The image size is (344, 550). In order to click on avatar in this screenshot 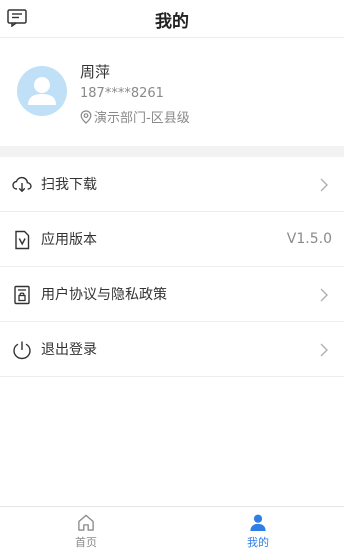, I will do `click(42, 91)`.